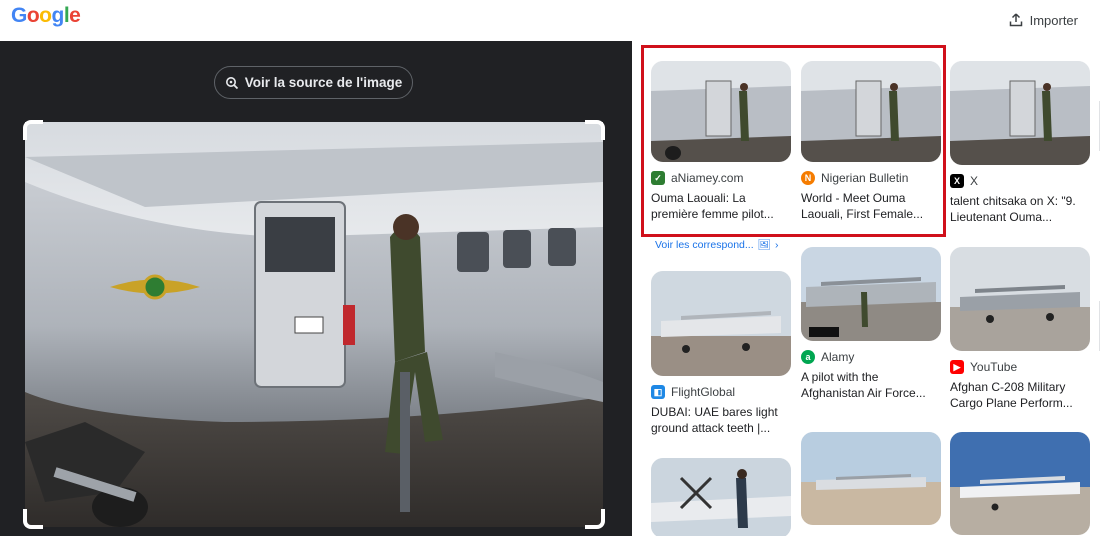 This screenshot has height=536, width=1100. Describe the element at coordinates (550, 20) in the screenshot. I see `top-bar: Google Importer` at that location.